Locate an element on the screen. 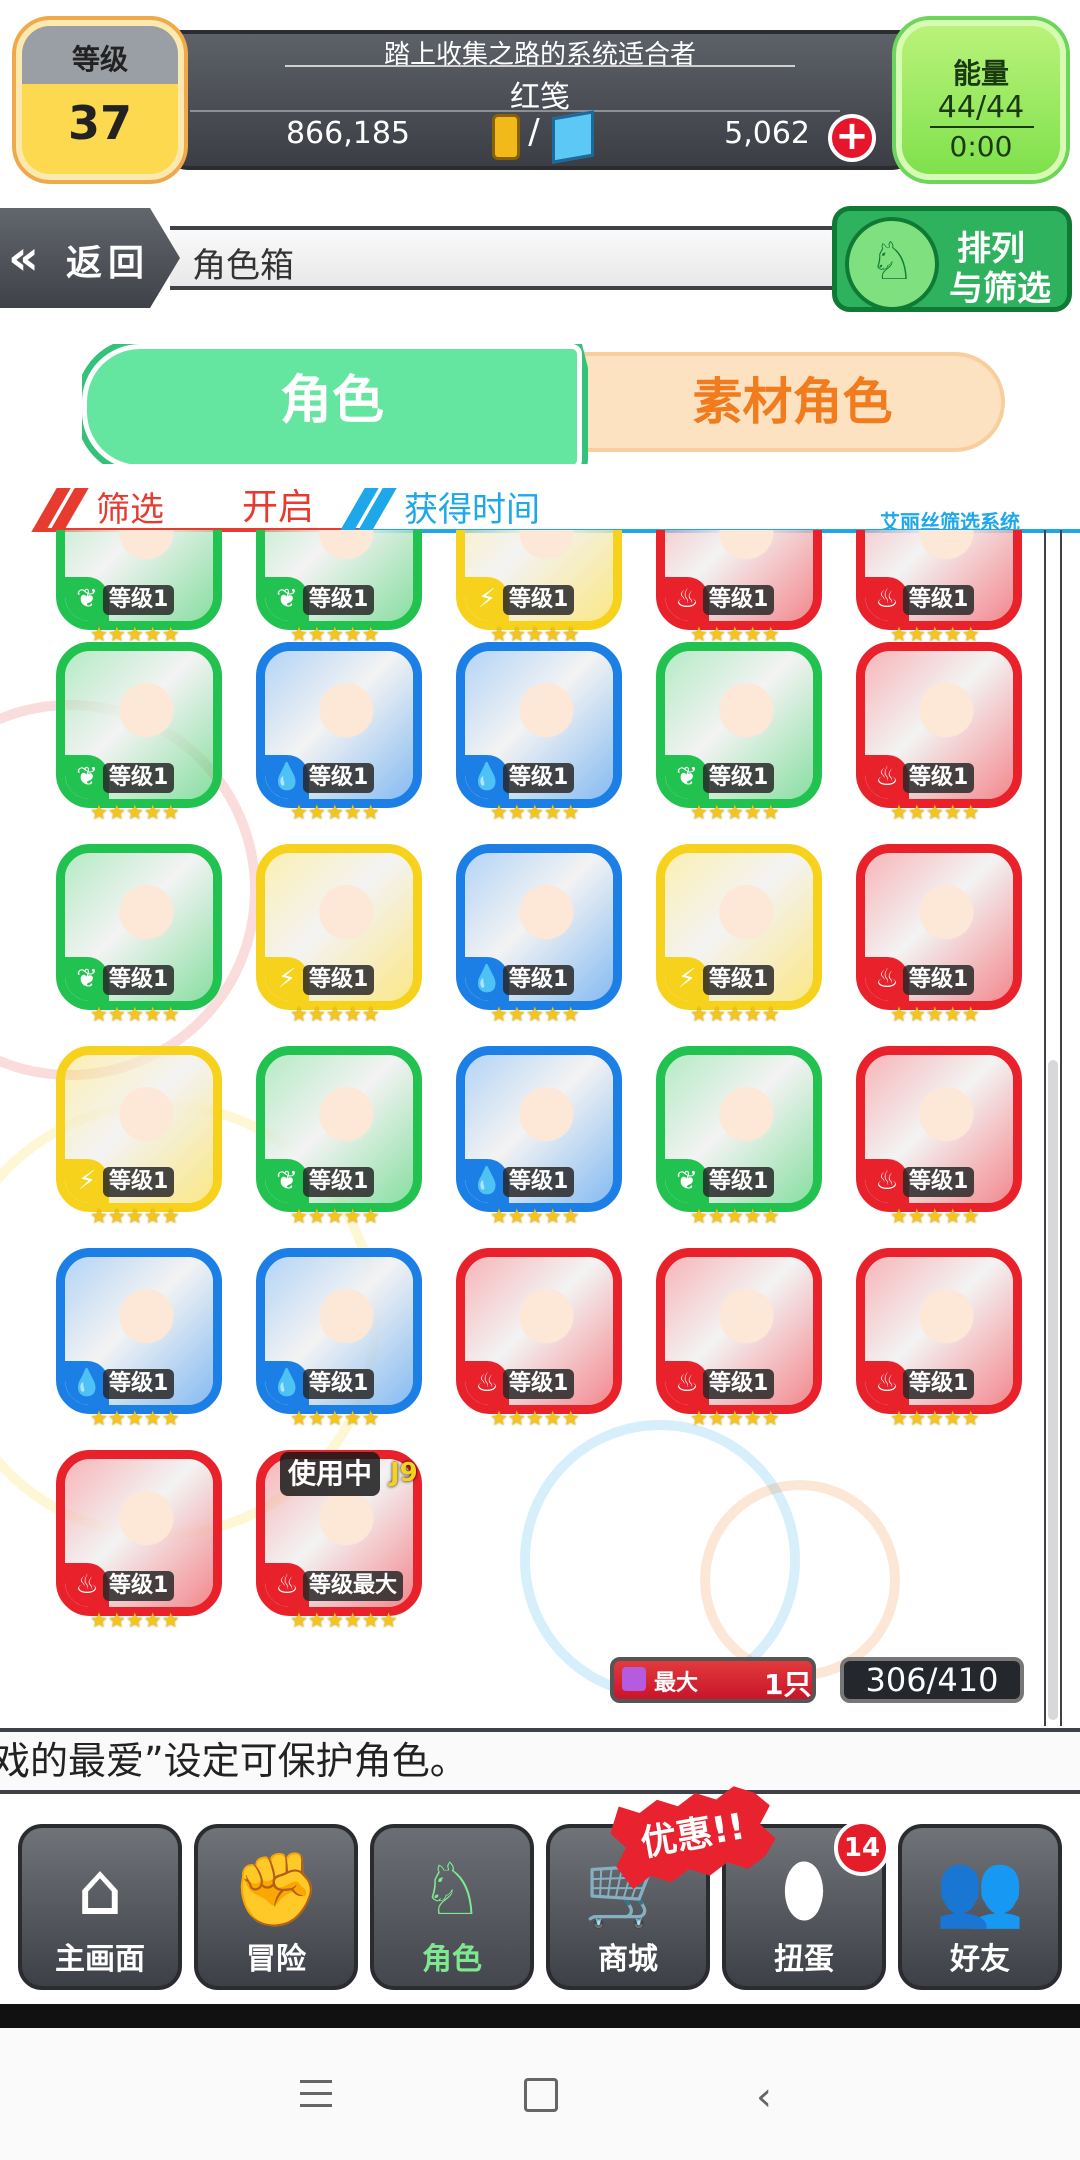 Image resolution: width=1080 pixels, height=2160 pixels. scrollbar-thumb is located at coordinates (1053, 1390).